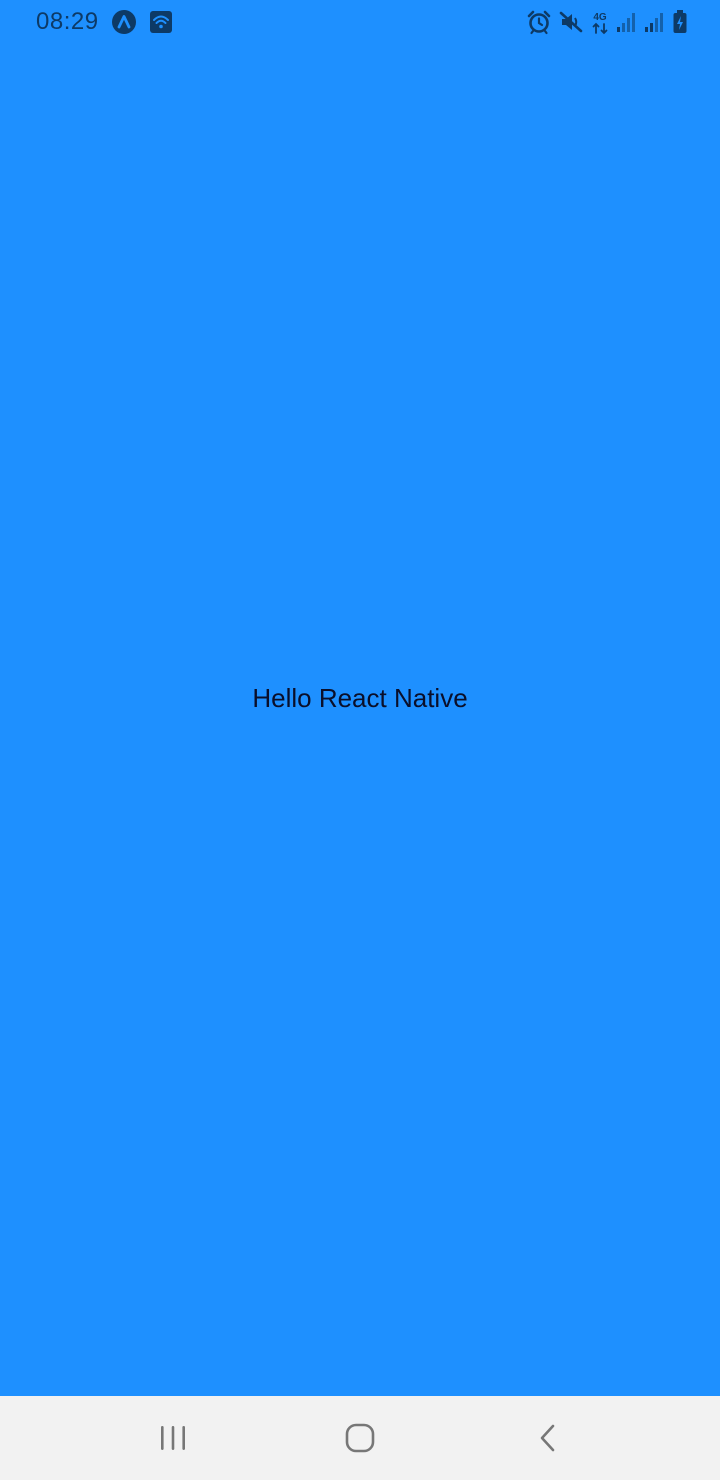  I want to click on navigation-bar, so click(360, 1438).